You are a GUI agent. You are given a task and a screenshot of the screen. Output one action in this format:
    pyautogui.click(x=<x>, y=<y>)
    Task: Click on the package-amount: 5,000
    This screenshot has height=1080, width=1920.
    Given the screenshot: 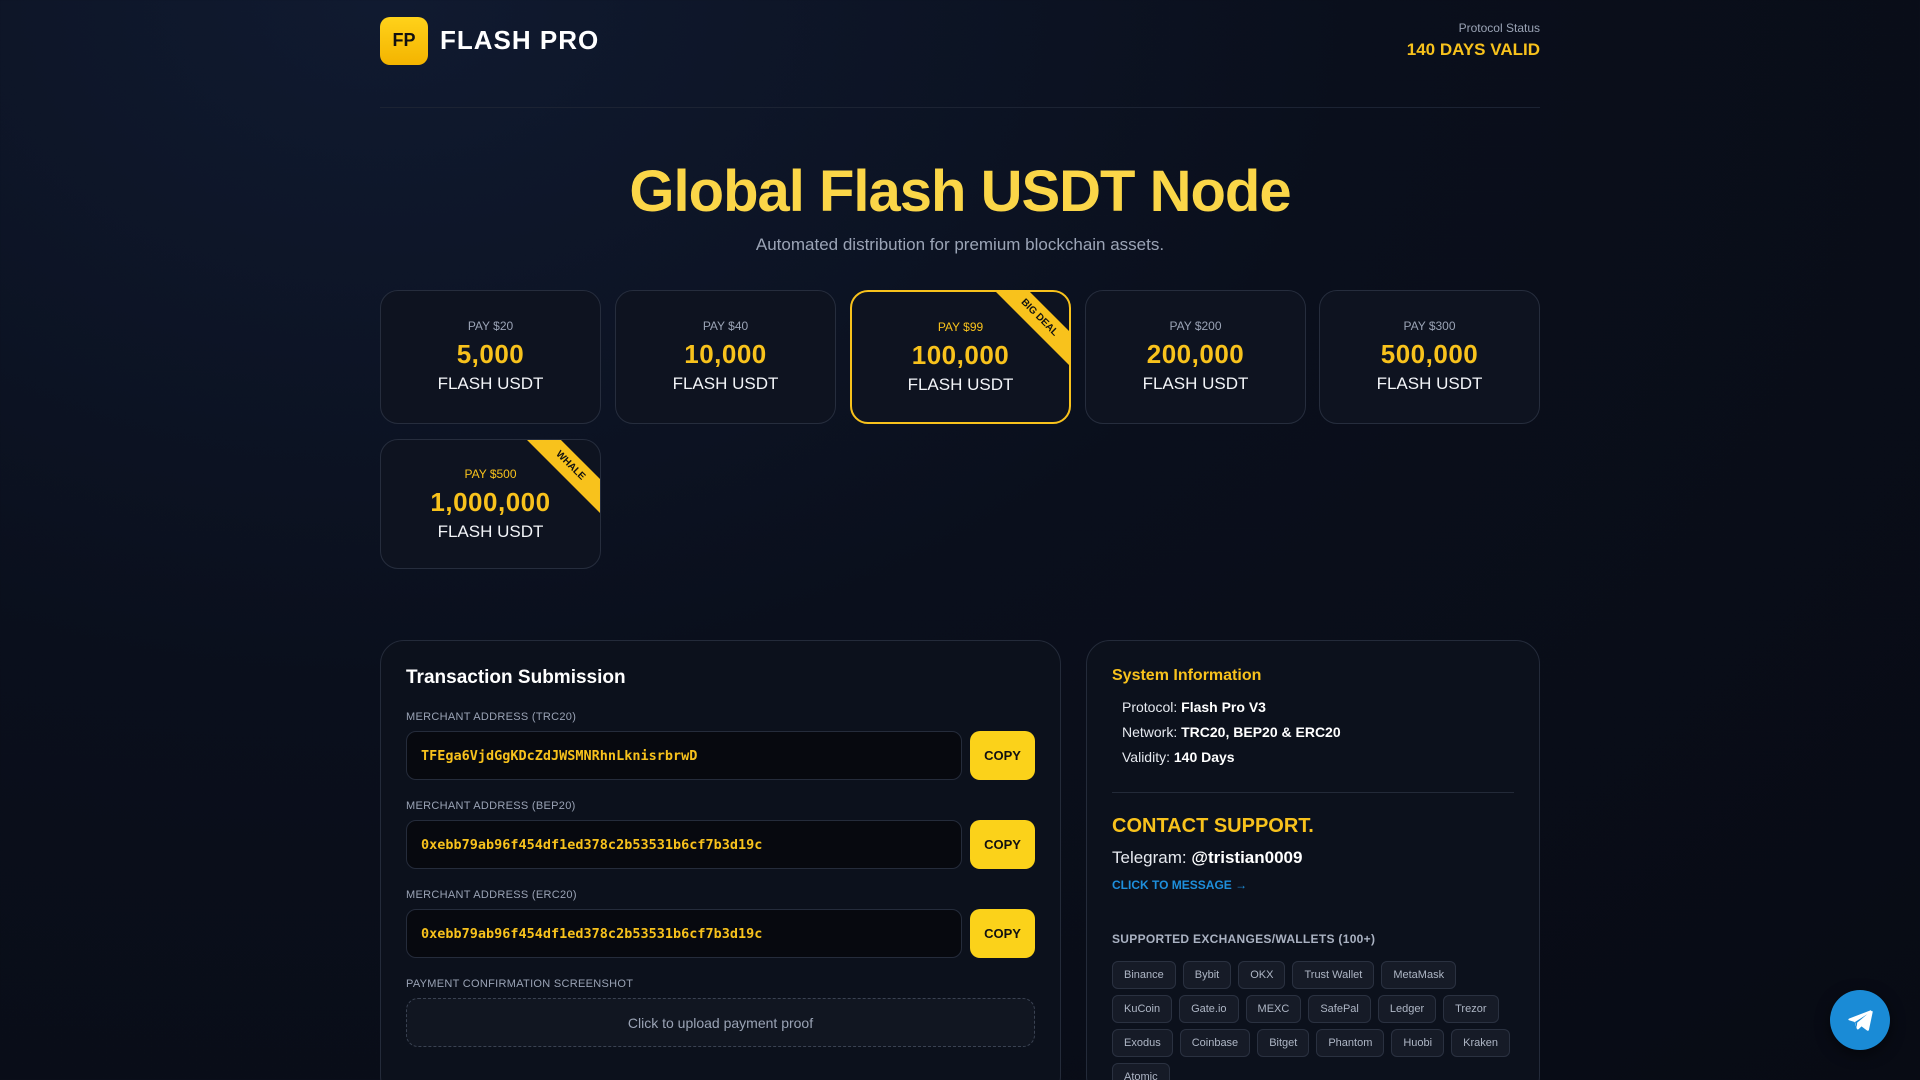 What is the action you would take?
    pyautogui.click(x=490, y=354)
    